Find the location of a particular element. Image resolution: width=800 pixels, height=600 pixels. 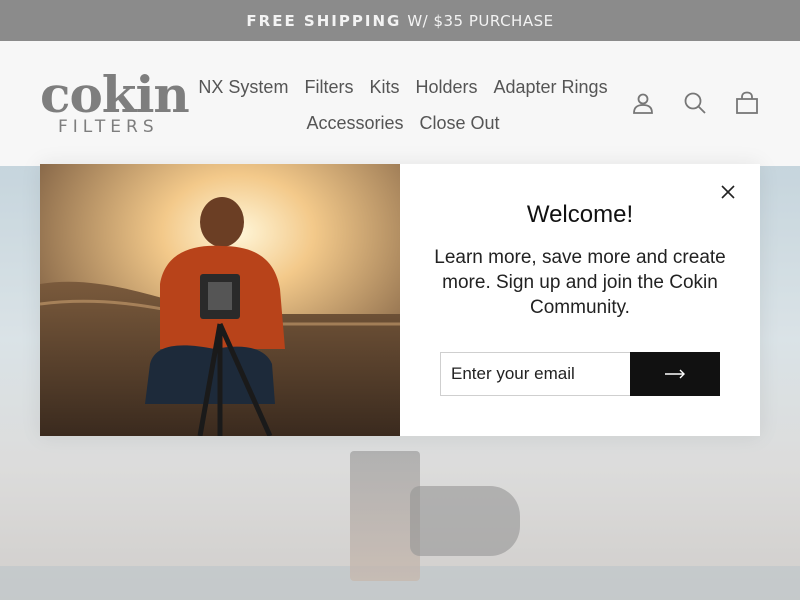

announcement-bold: FREE SHIPPING is located at coordinates (324, 20).